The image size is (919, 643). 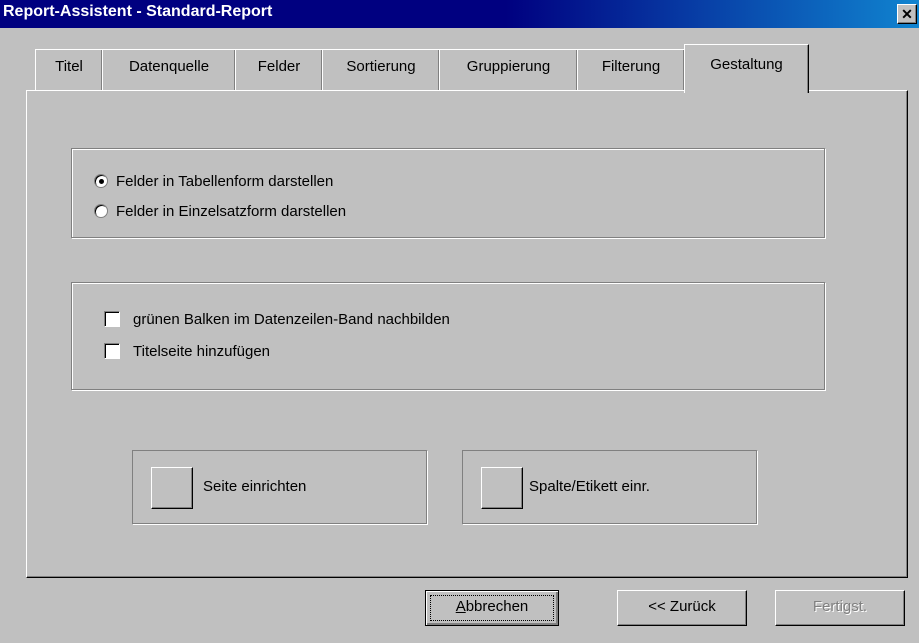 I want to click on radio-einzelsatzform: Felder in Einzelsatzform darstellen, so click(x=220, y=212).